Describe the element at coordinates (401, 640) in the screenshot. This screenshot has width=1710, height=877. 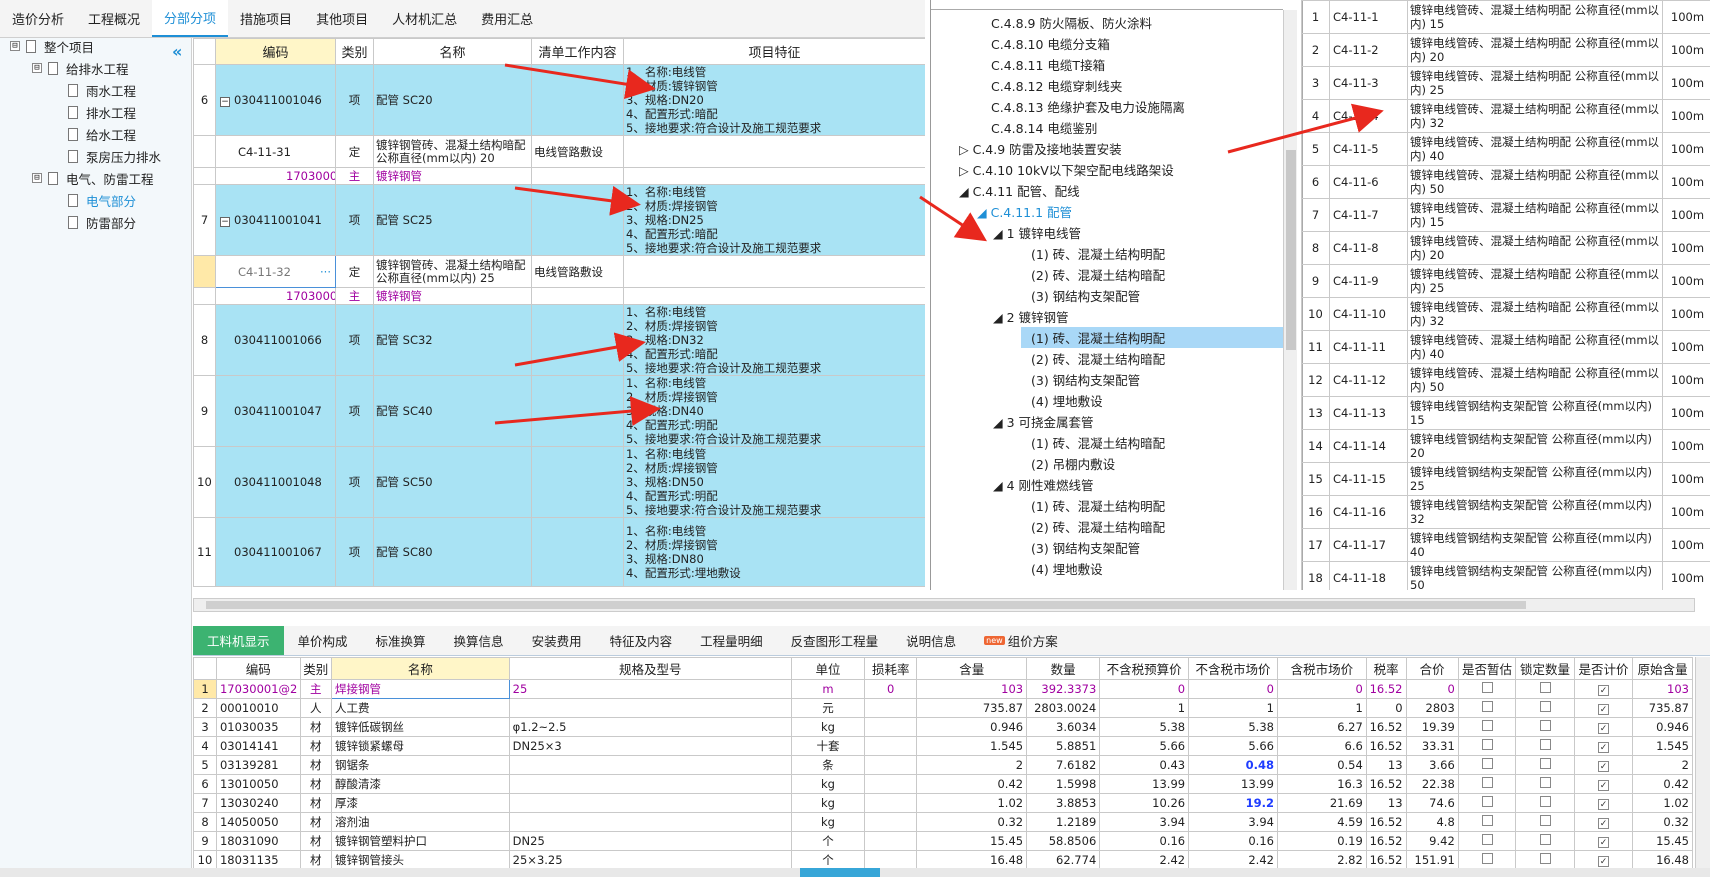
I see `bottom-tab-2: 标准换算` at that location.